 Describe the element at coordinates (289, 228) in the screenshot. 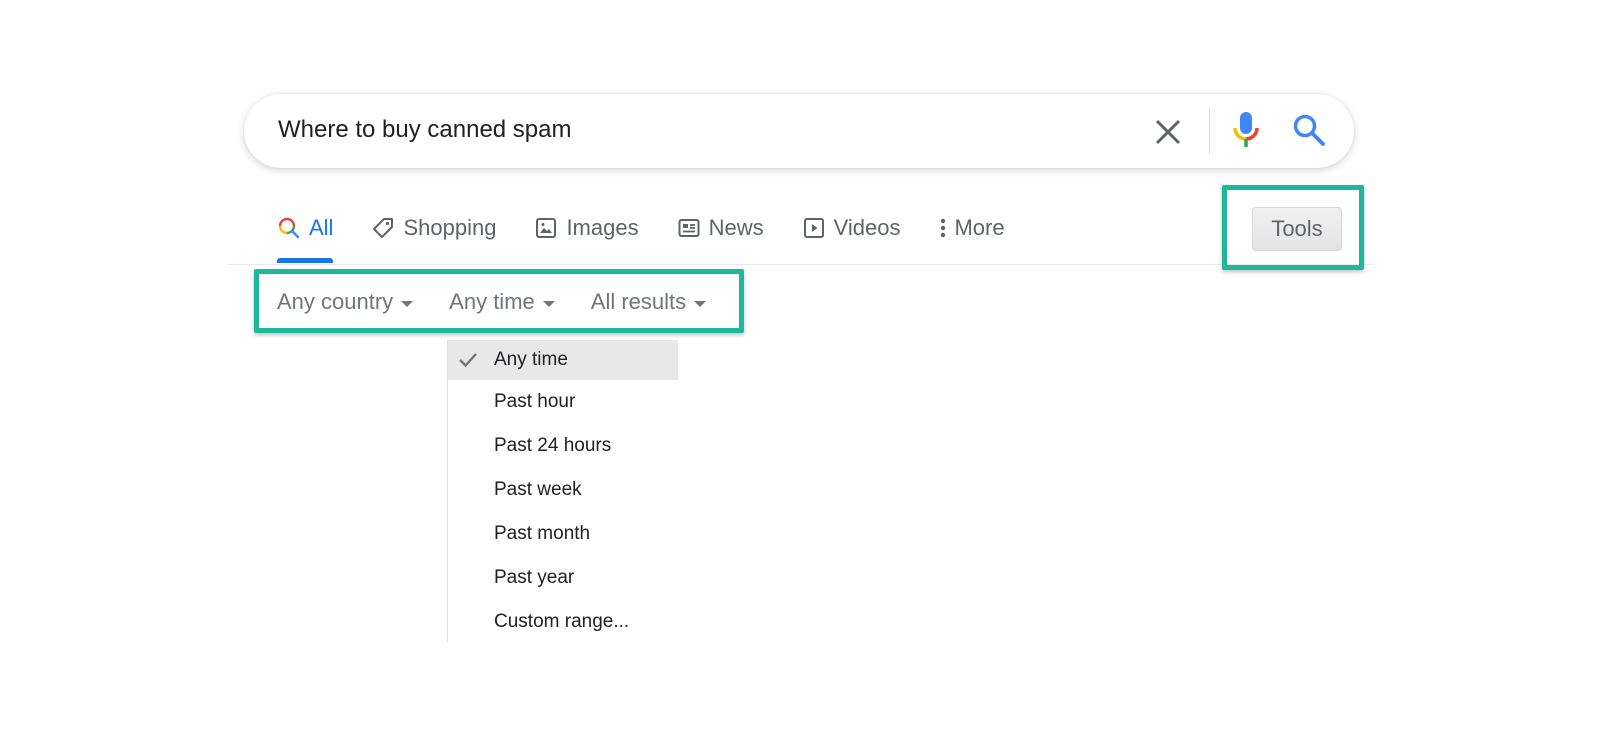

I see `search-multicolor-icon` at that location.